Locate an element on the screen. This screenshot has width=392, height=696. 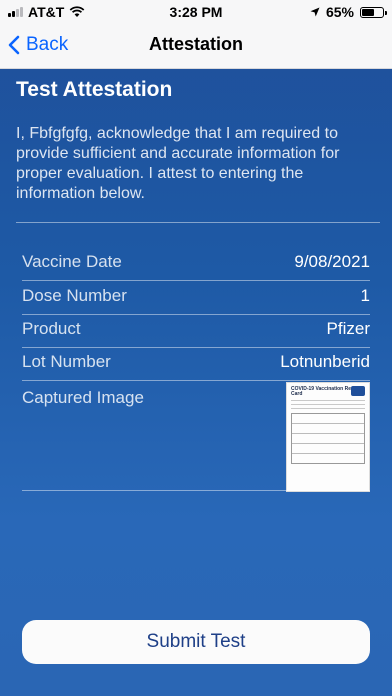
top-bar: AT&T 3:28 PM 65% Back Attestation is located at coordinates (196, 34).